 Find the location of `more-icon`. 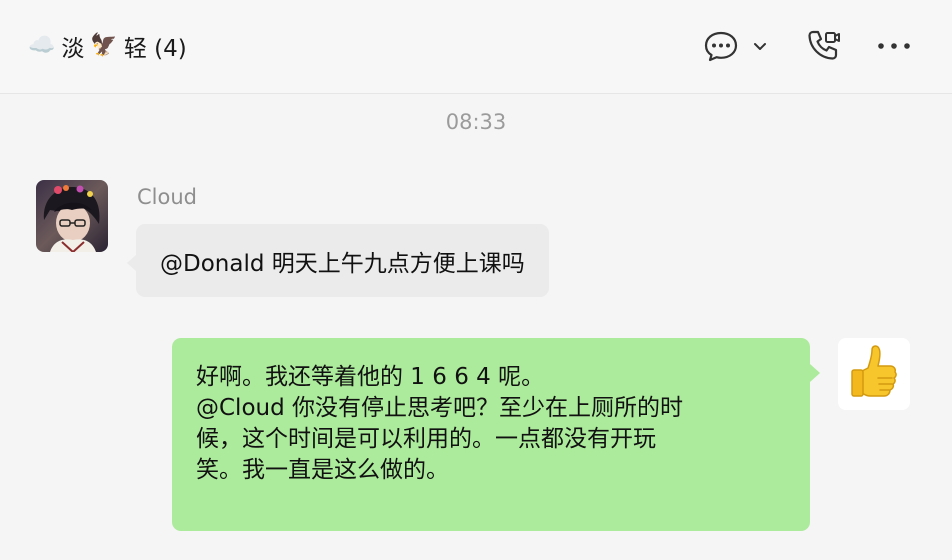

more-icon is located at coordinates (894, 46).